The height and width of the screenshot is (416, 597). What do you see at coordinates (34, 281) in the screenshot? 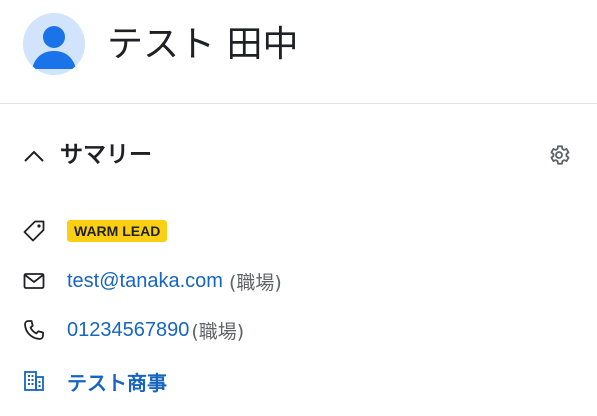
I see `mail-icon` at bounding box center [34, 281].